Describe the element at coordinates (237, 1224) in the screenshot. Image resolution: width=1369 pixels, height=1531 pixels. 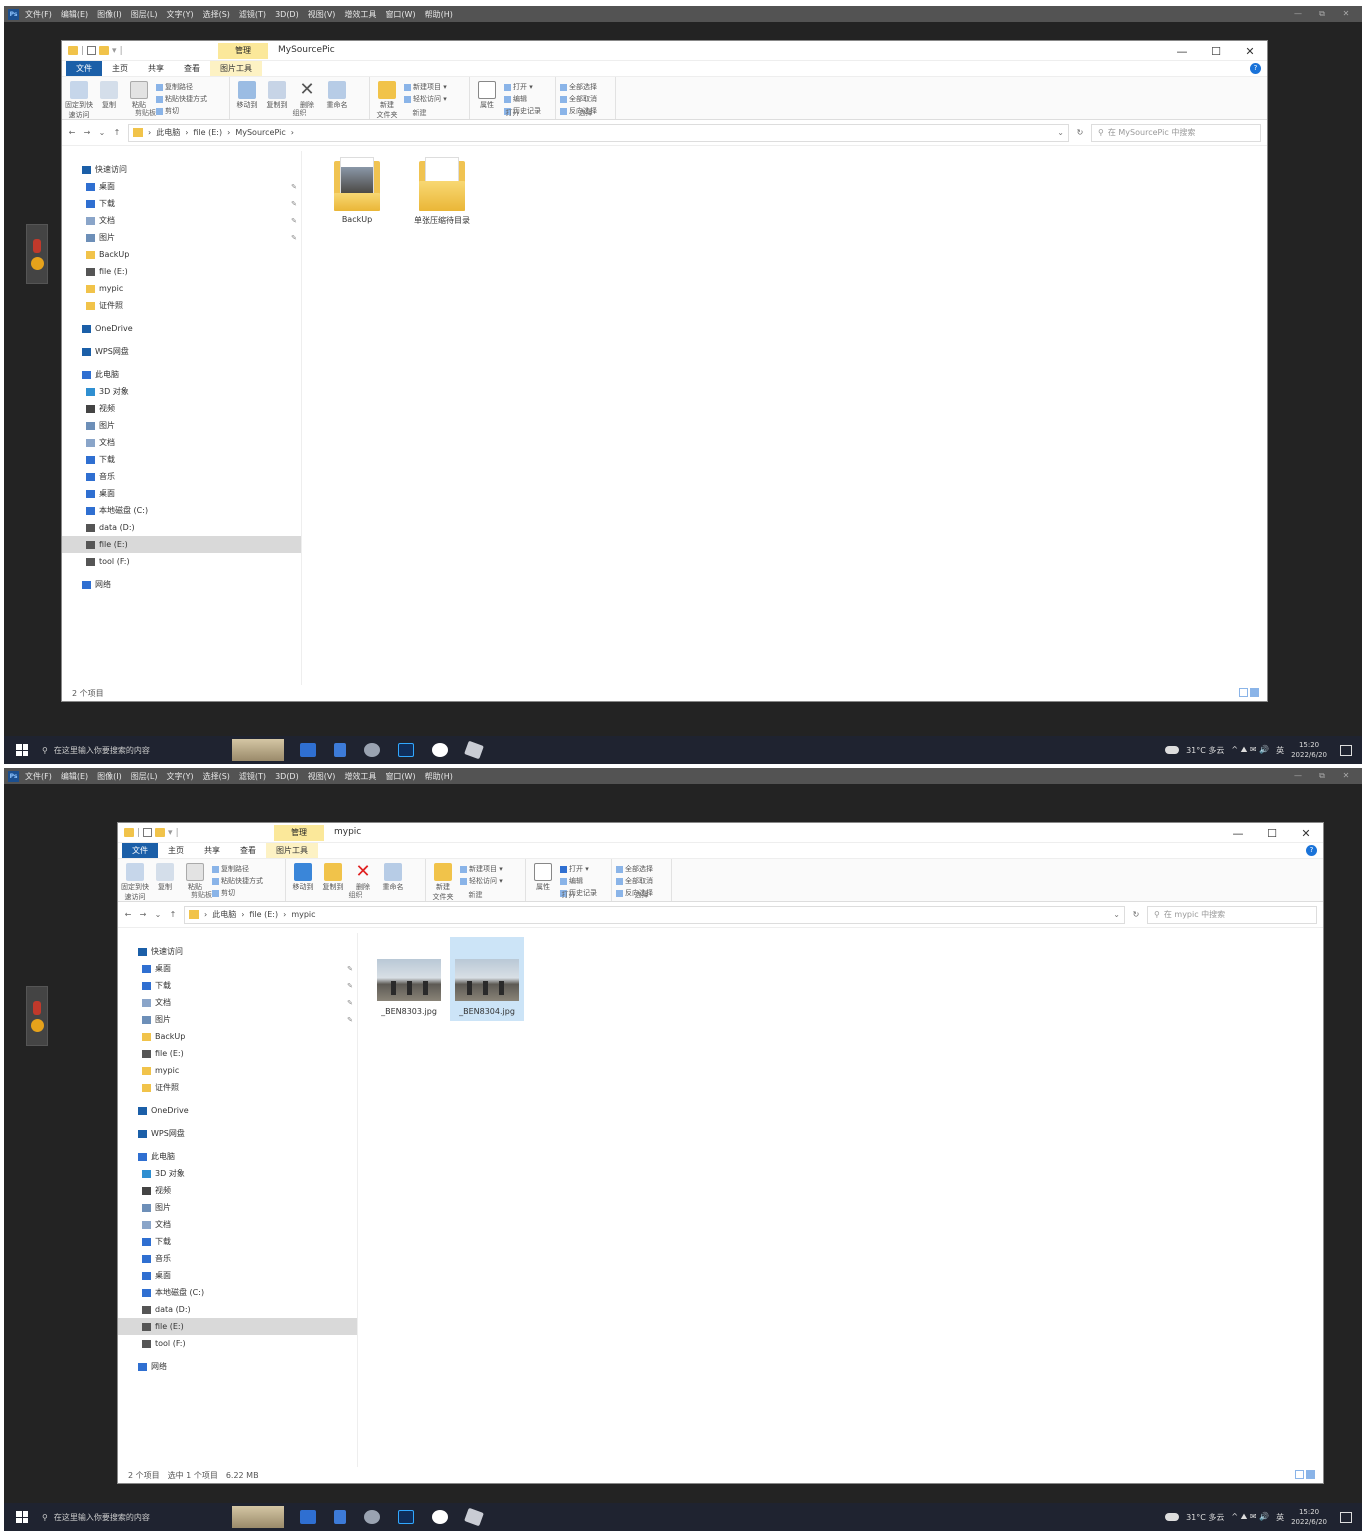
I see `nav-item: 文档` at that location.